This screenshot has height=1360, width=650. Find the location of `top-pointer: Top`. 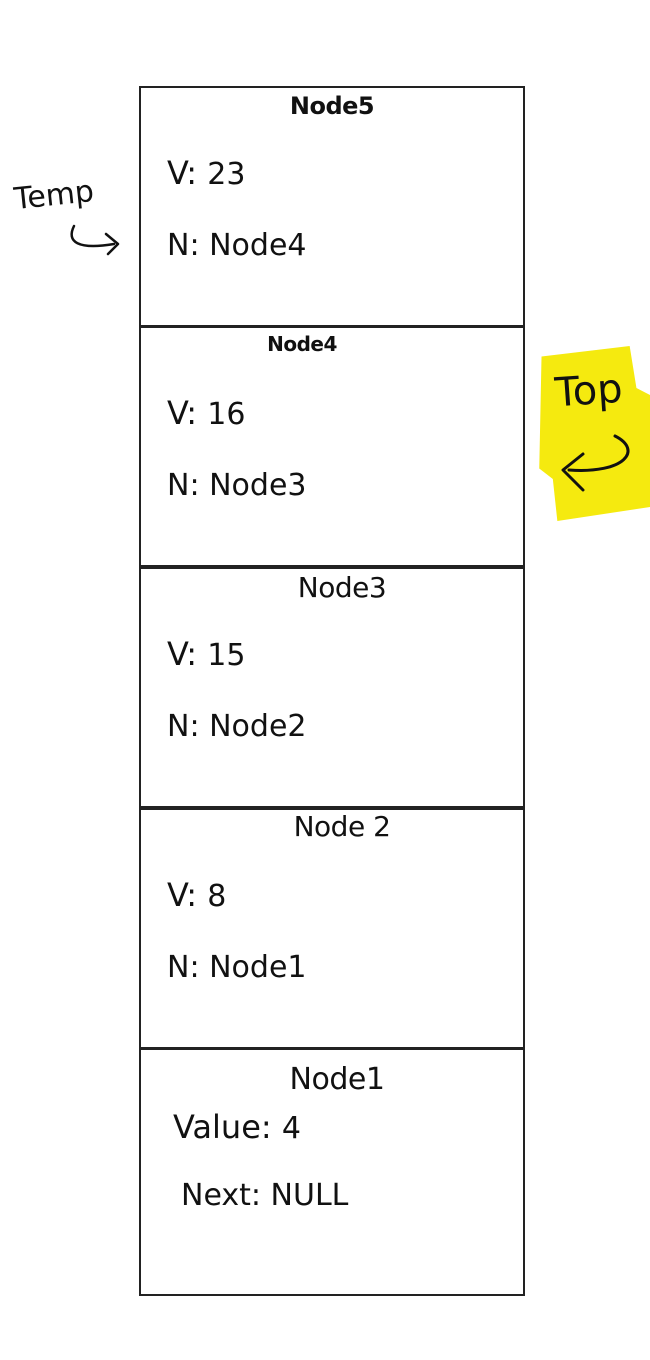

top-pointer: Top is located at coordinates (593, 433).